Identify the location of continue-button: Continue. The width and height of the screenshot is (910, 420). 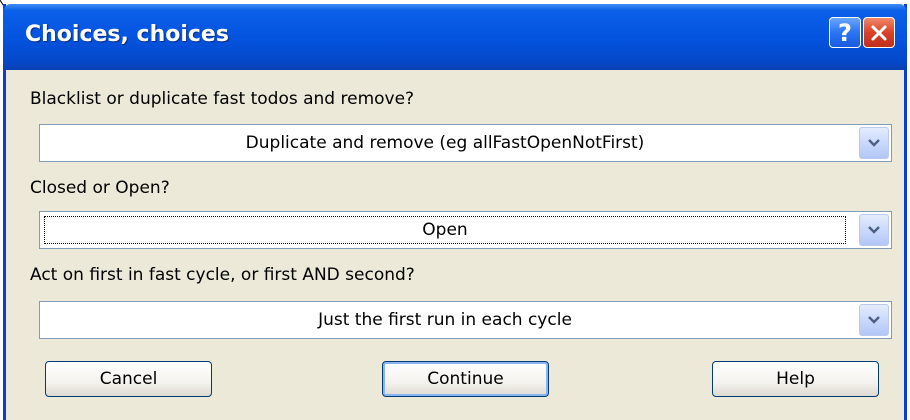
(465, 379).